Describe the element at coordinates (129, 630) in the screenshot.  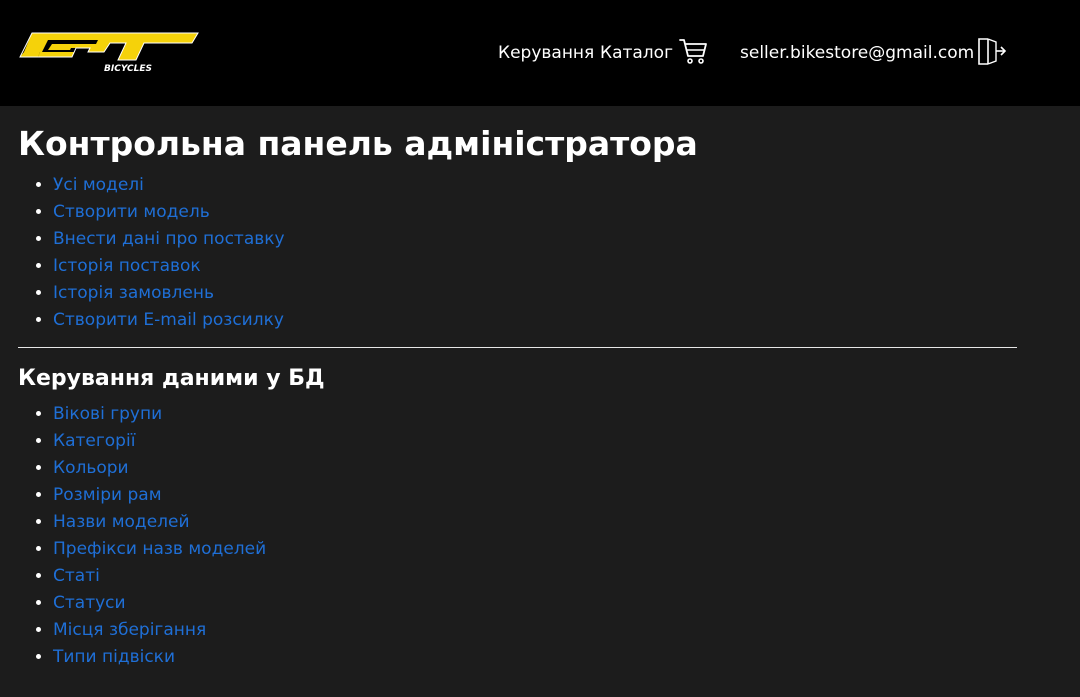
I see `link-storage-locations: Місця зберігання` at that location.